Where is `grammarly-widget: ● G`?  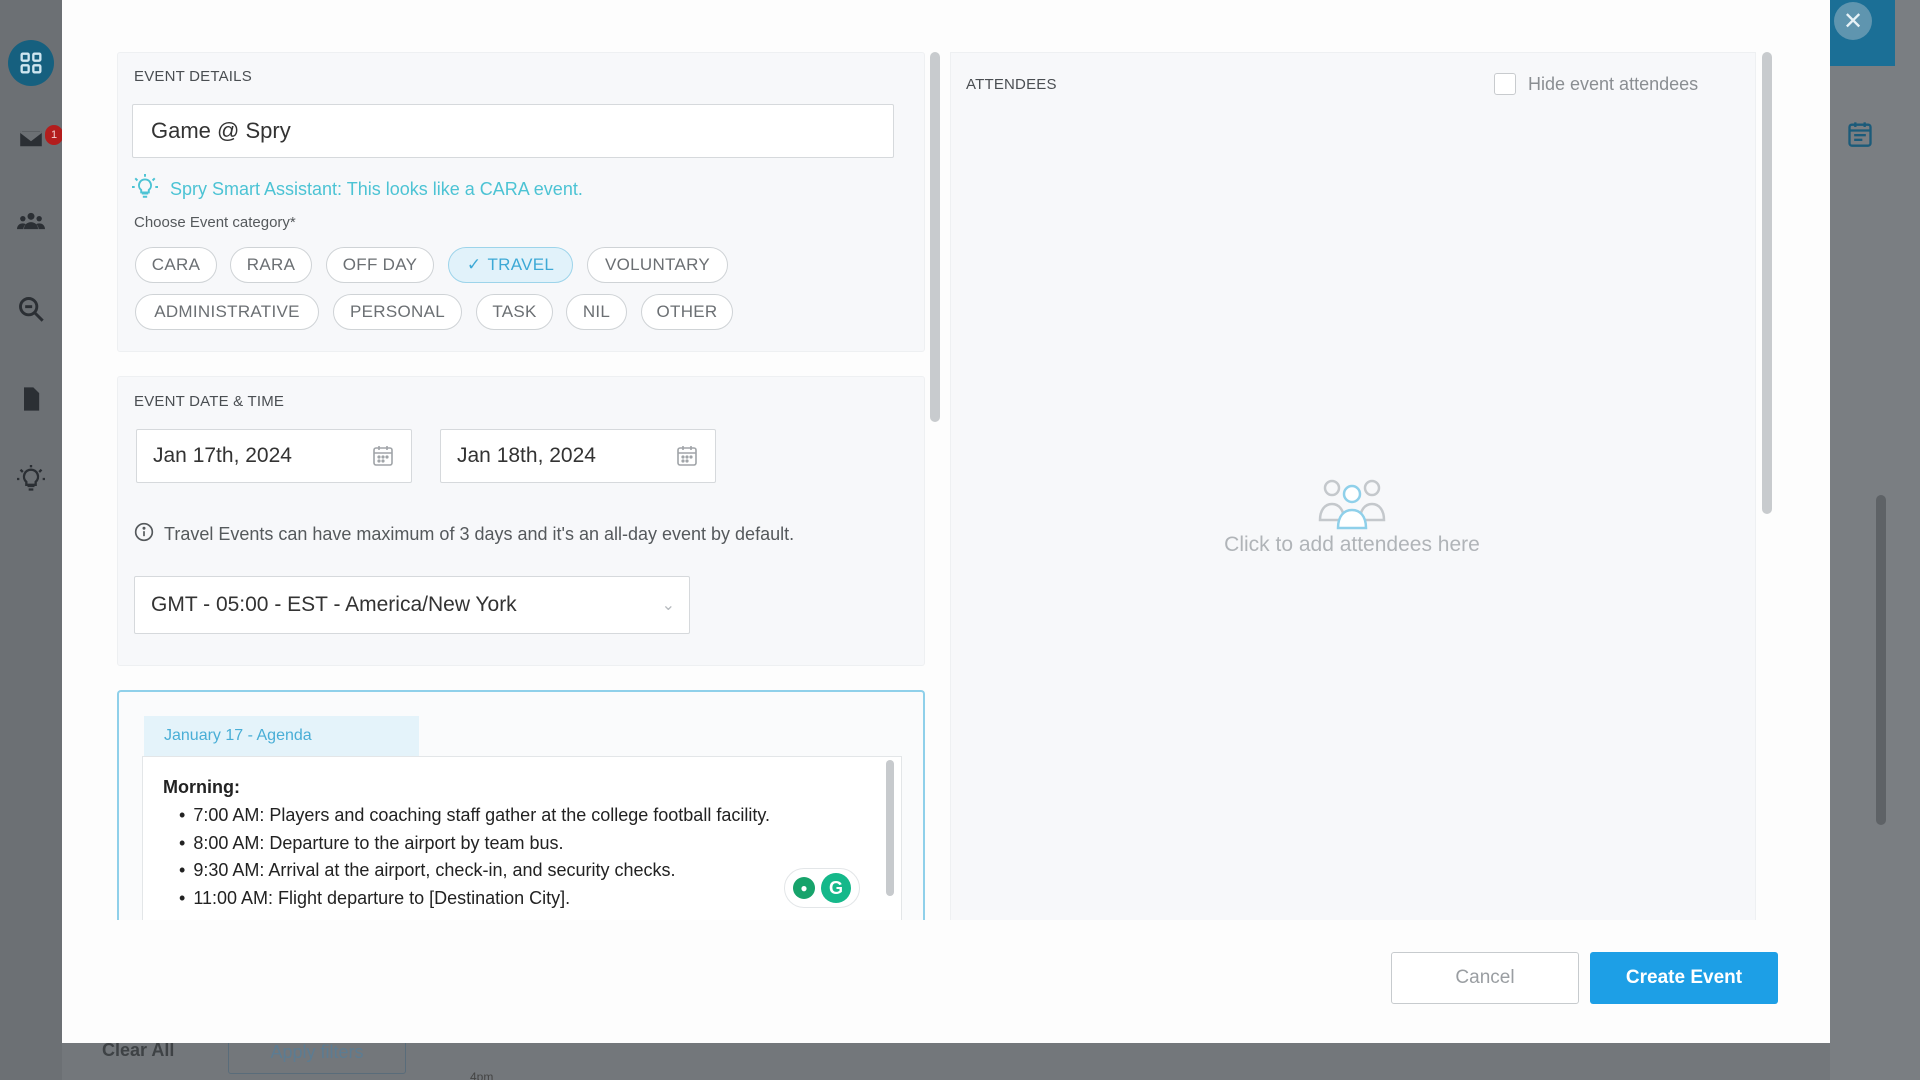
grammarly-widget: ● G is located at coordinates (822, 888).